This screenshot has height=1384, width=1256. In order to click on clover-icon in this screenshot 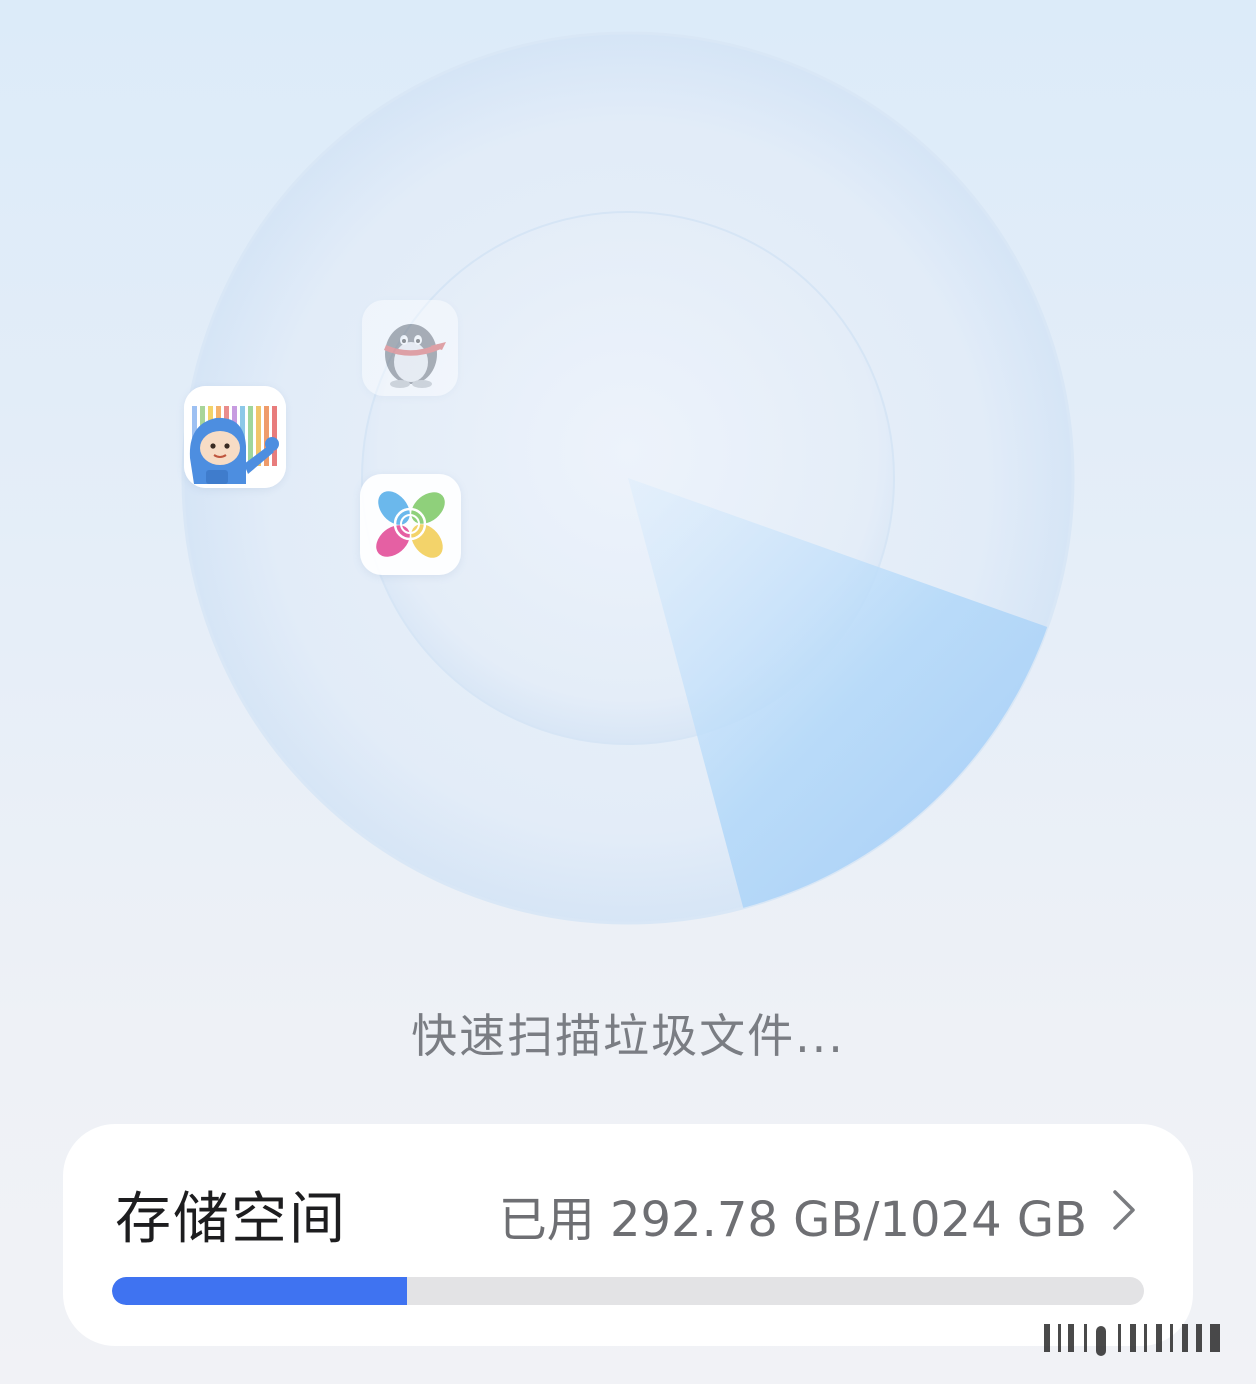, I will do `click(410, 524)`.